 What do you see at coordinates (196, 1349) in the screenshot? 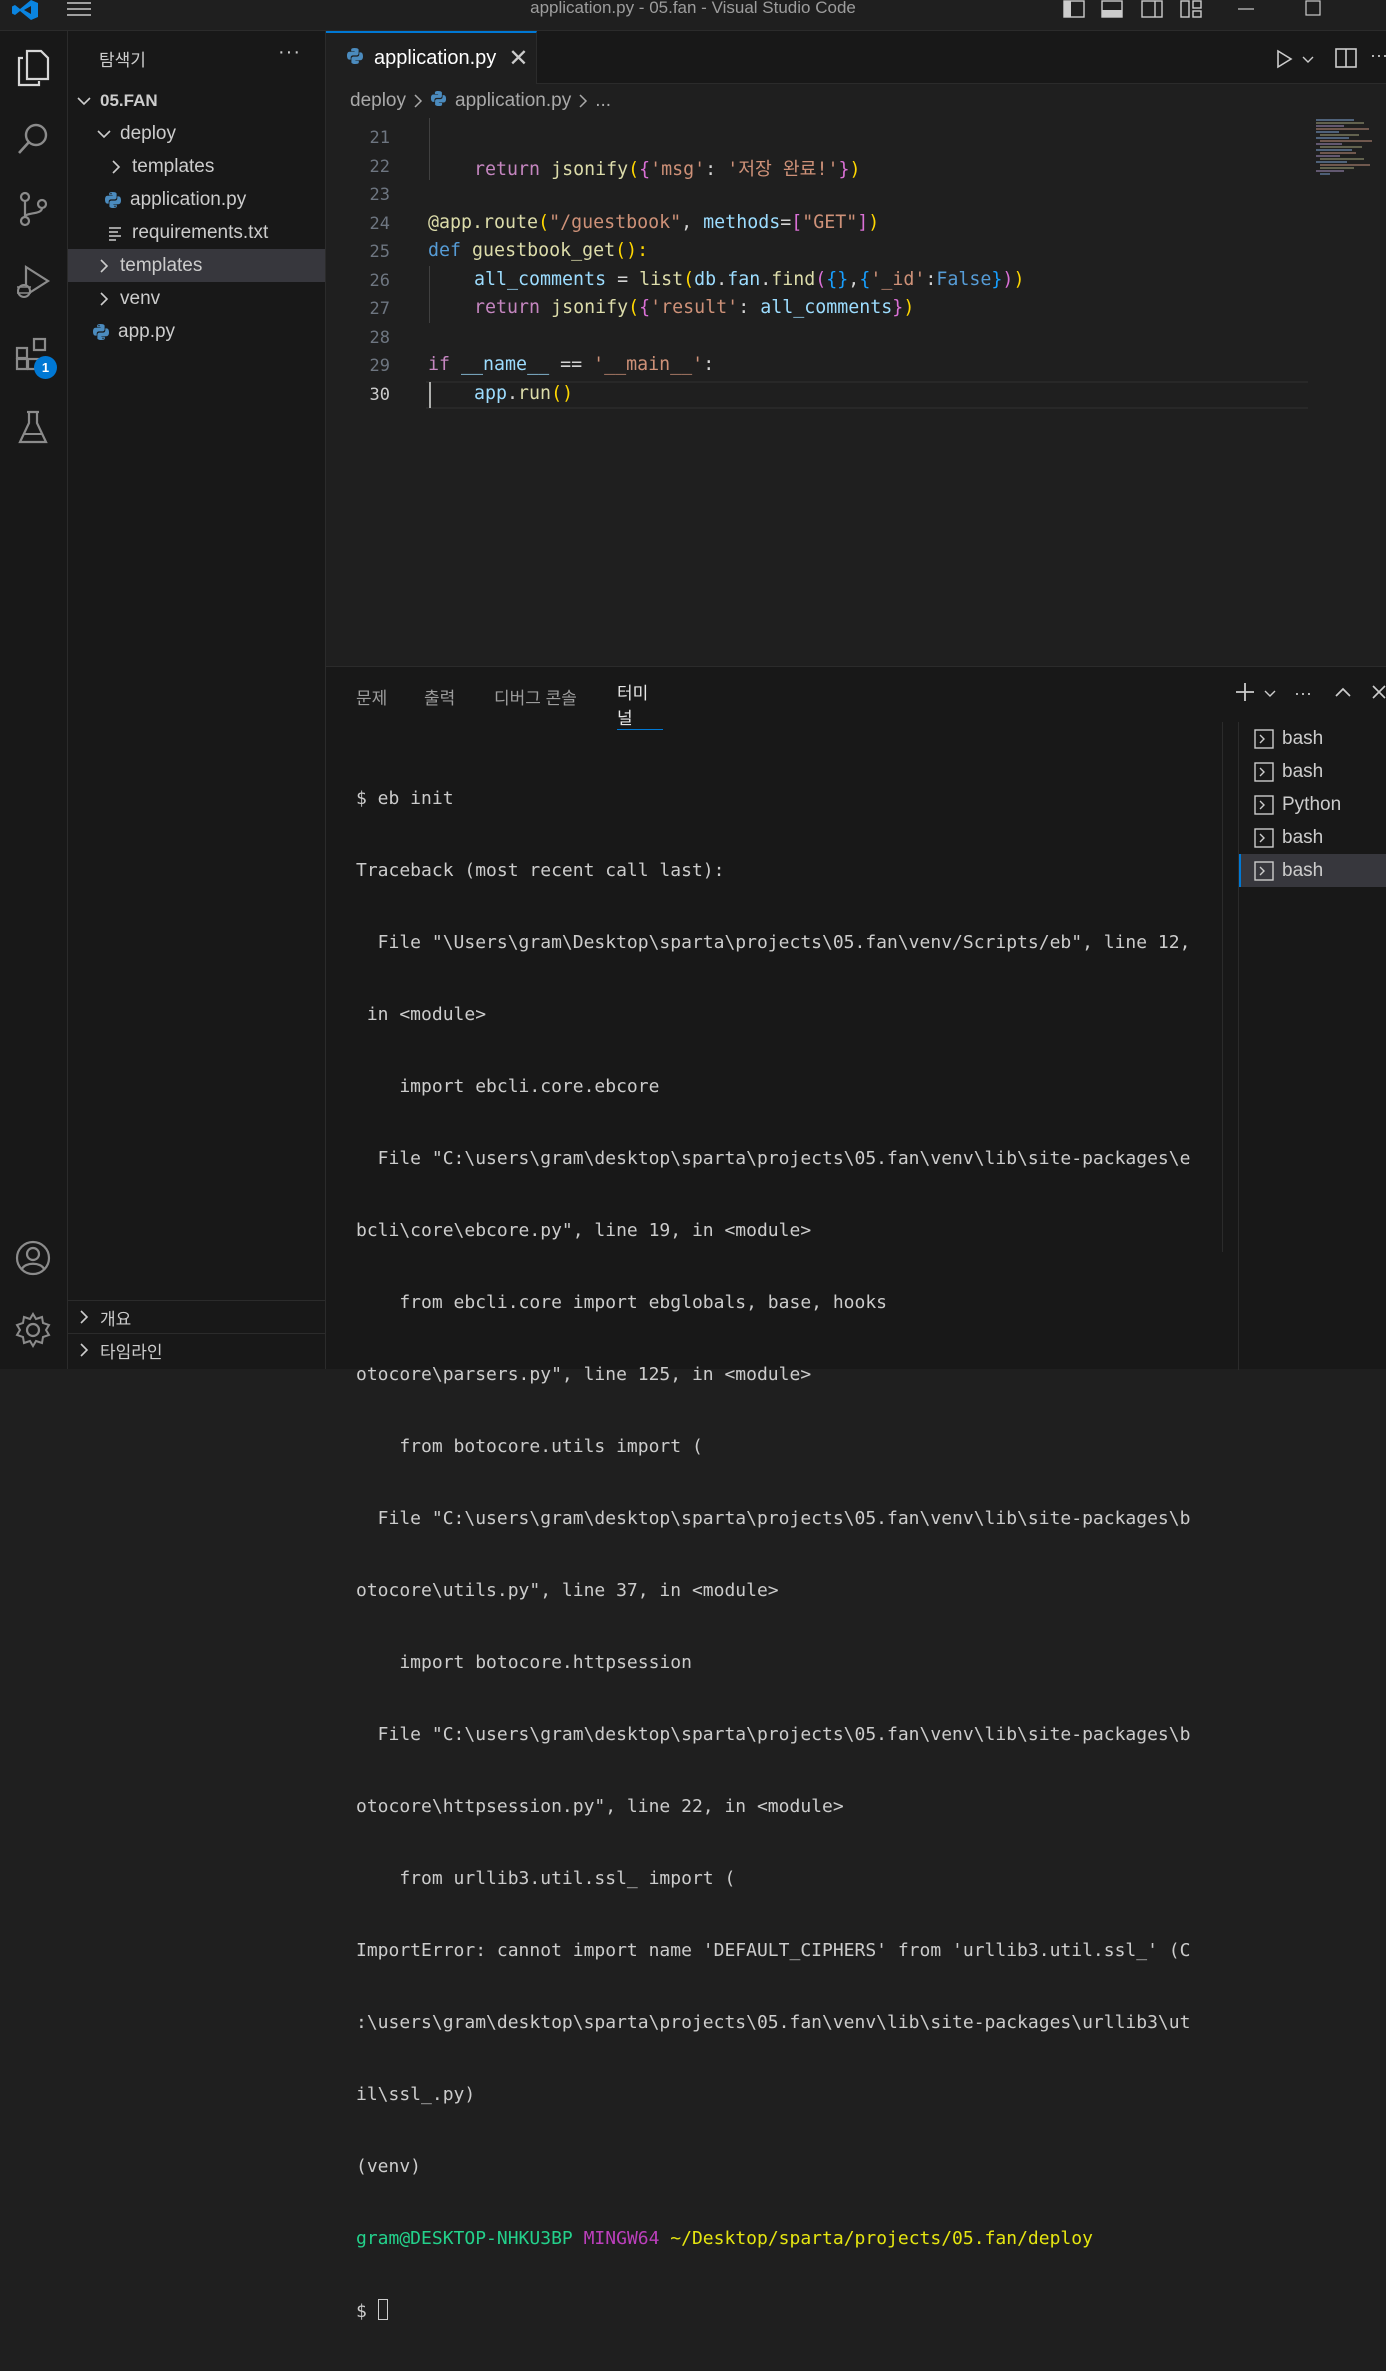
I see `timeline-section: 타임라인` at bounding box center [196, 1349].